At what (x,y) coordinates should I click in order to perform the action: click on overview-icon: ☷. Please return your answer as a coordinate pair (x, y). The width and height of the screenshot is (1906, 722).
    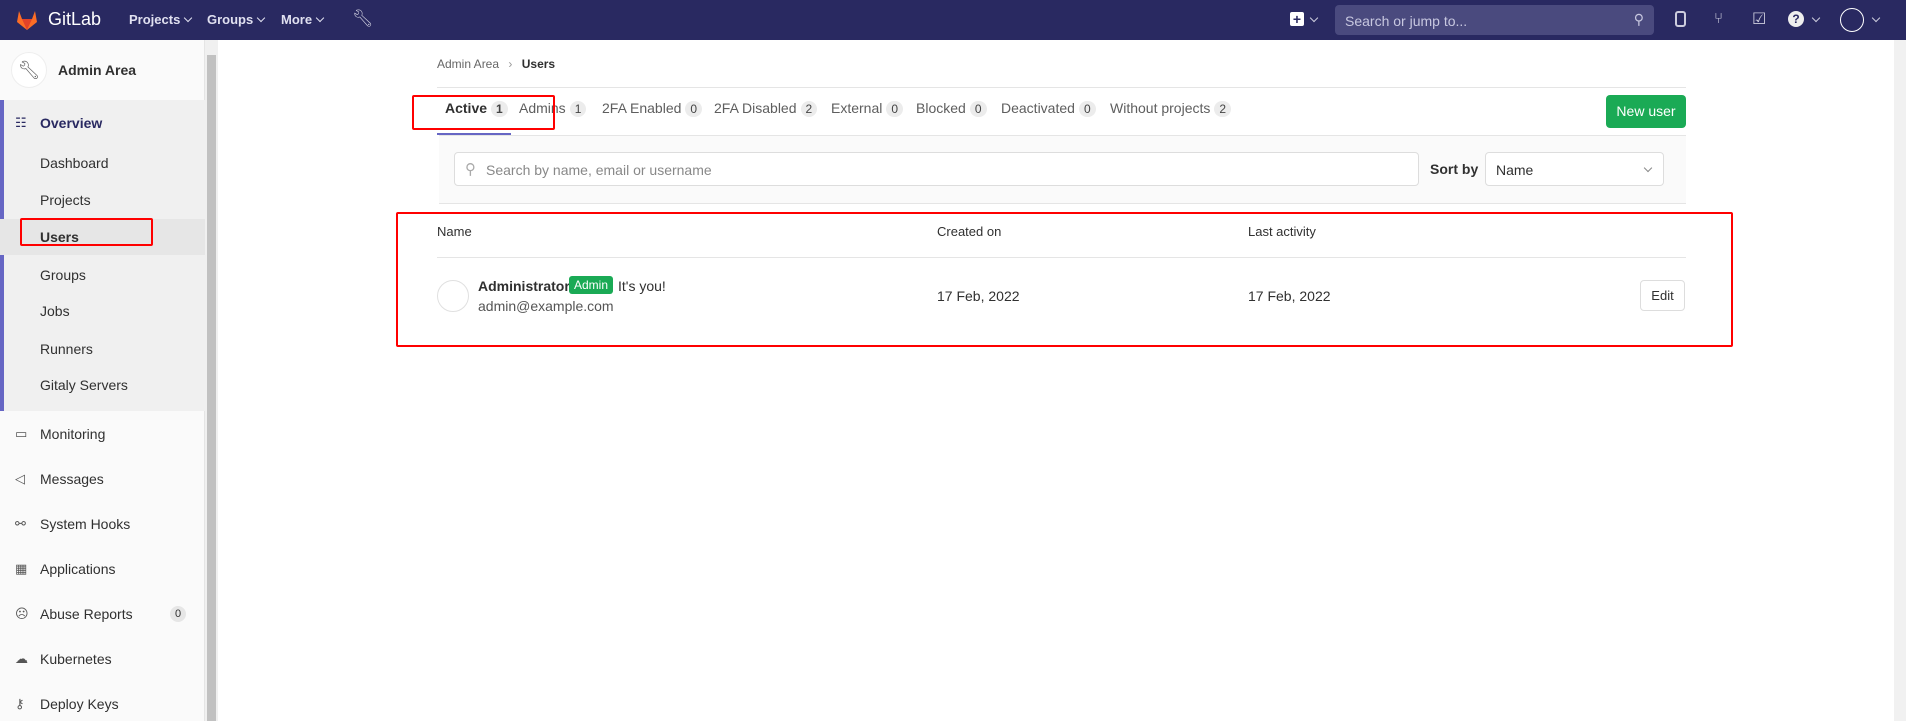
    Looking at the image, I should click on (21, 122).